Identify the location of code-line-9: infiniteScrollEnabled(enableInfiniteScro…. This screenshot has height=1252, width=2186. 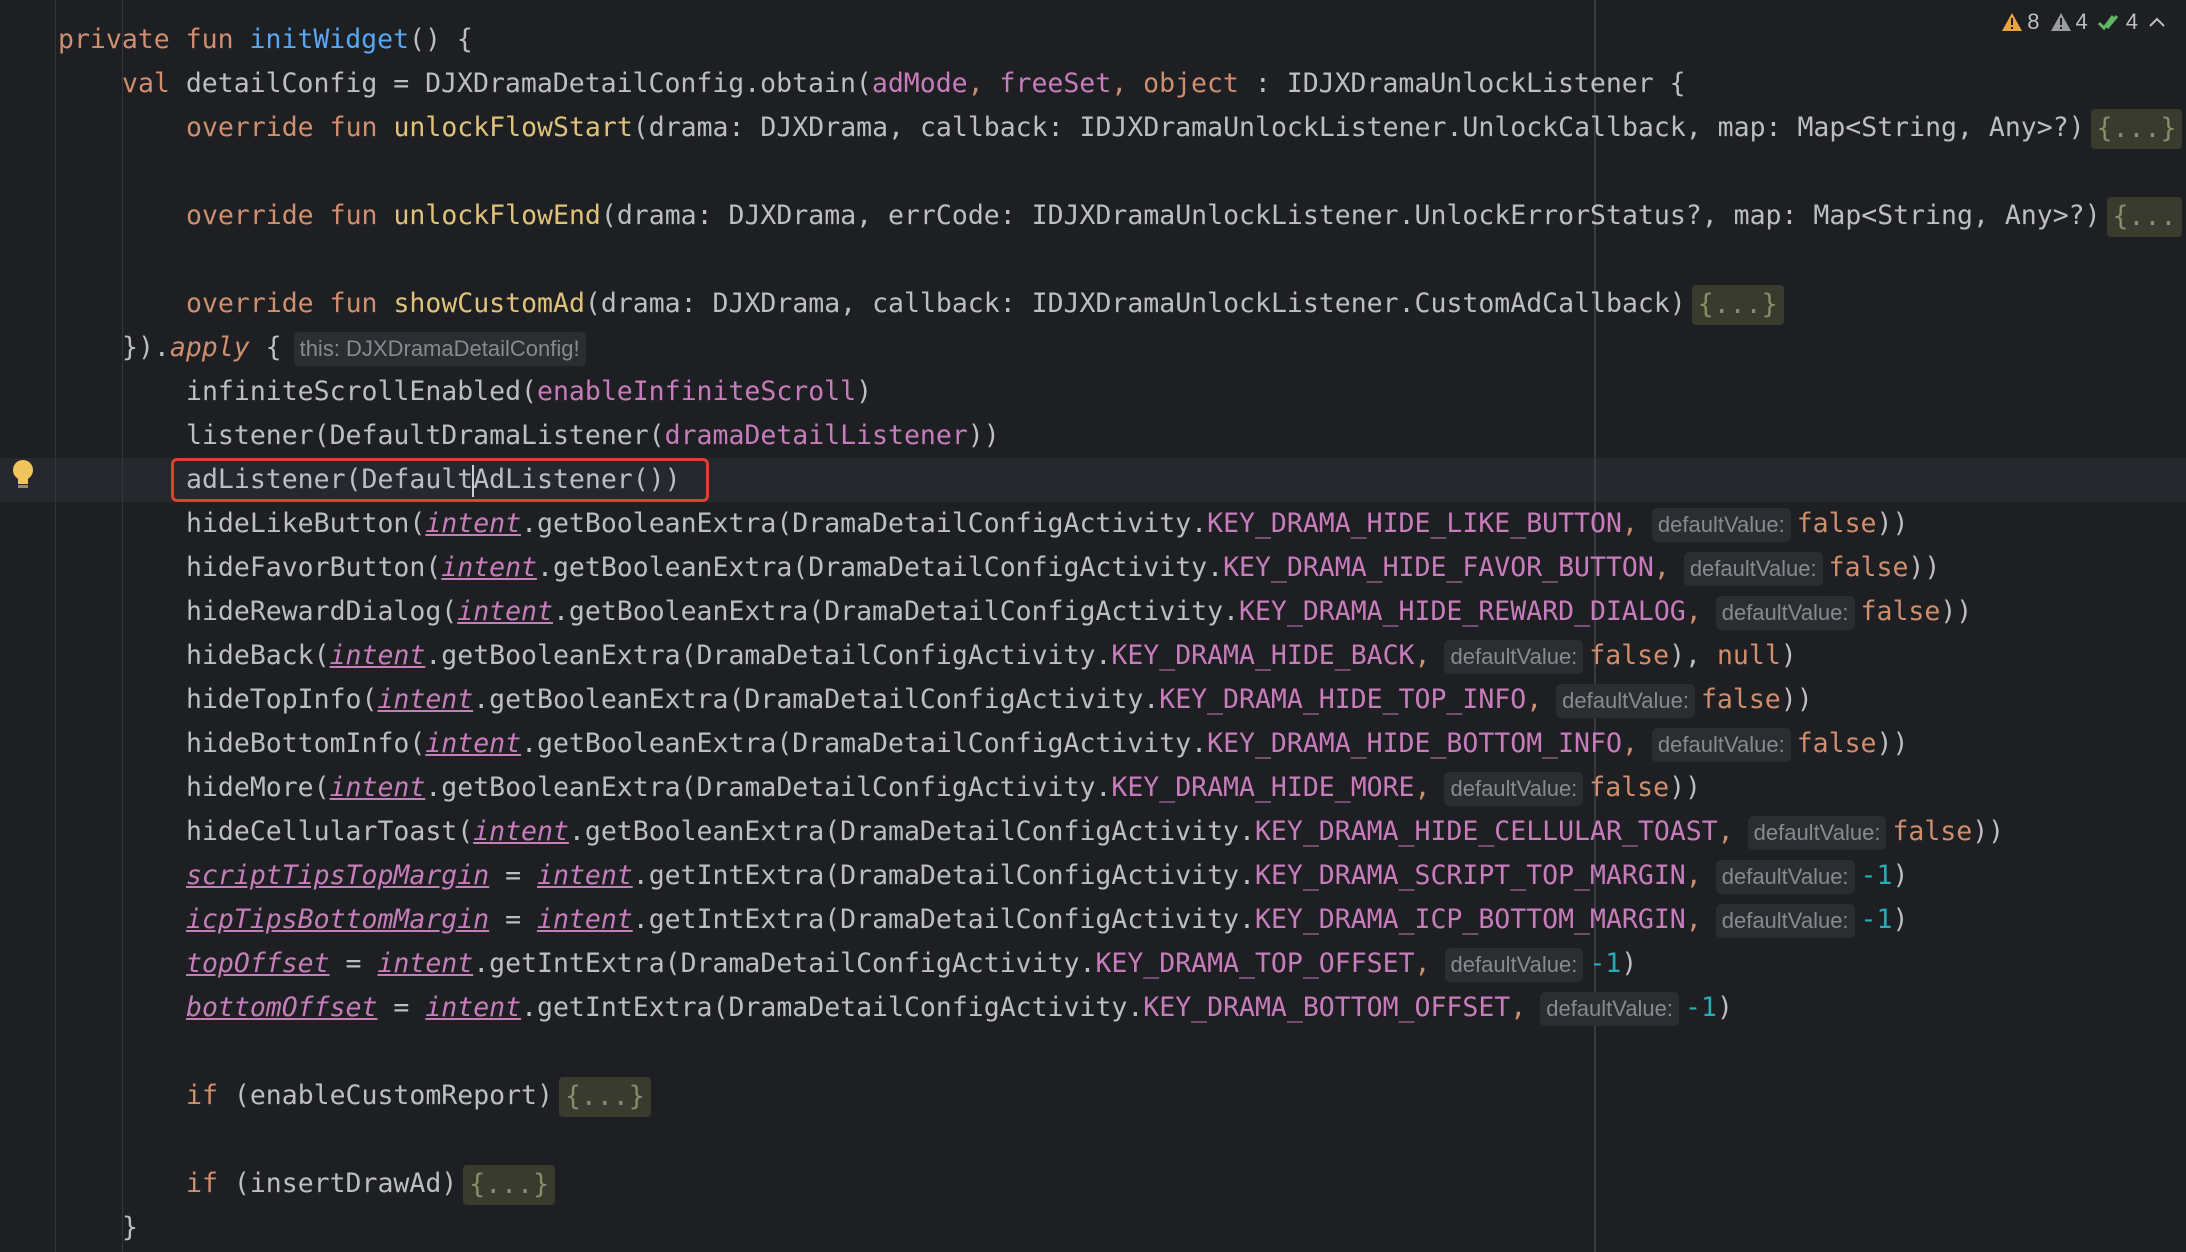
(529, 392).